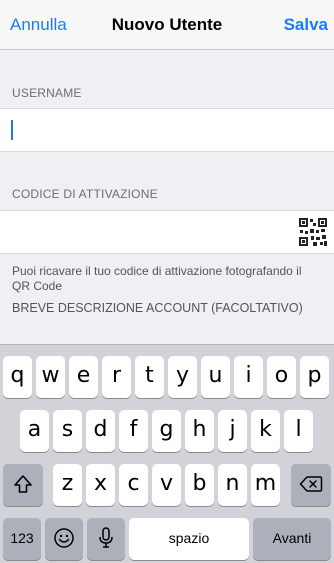 This screenshot has width=334, height=563. Describe the element at coordinates (298, 431) in the screenshot. I see `key-l: l` at that location.